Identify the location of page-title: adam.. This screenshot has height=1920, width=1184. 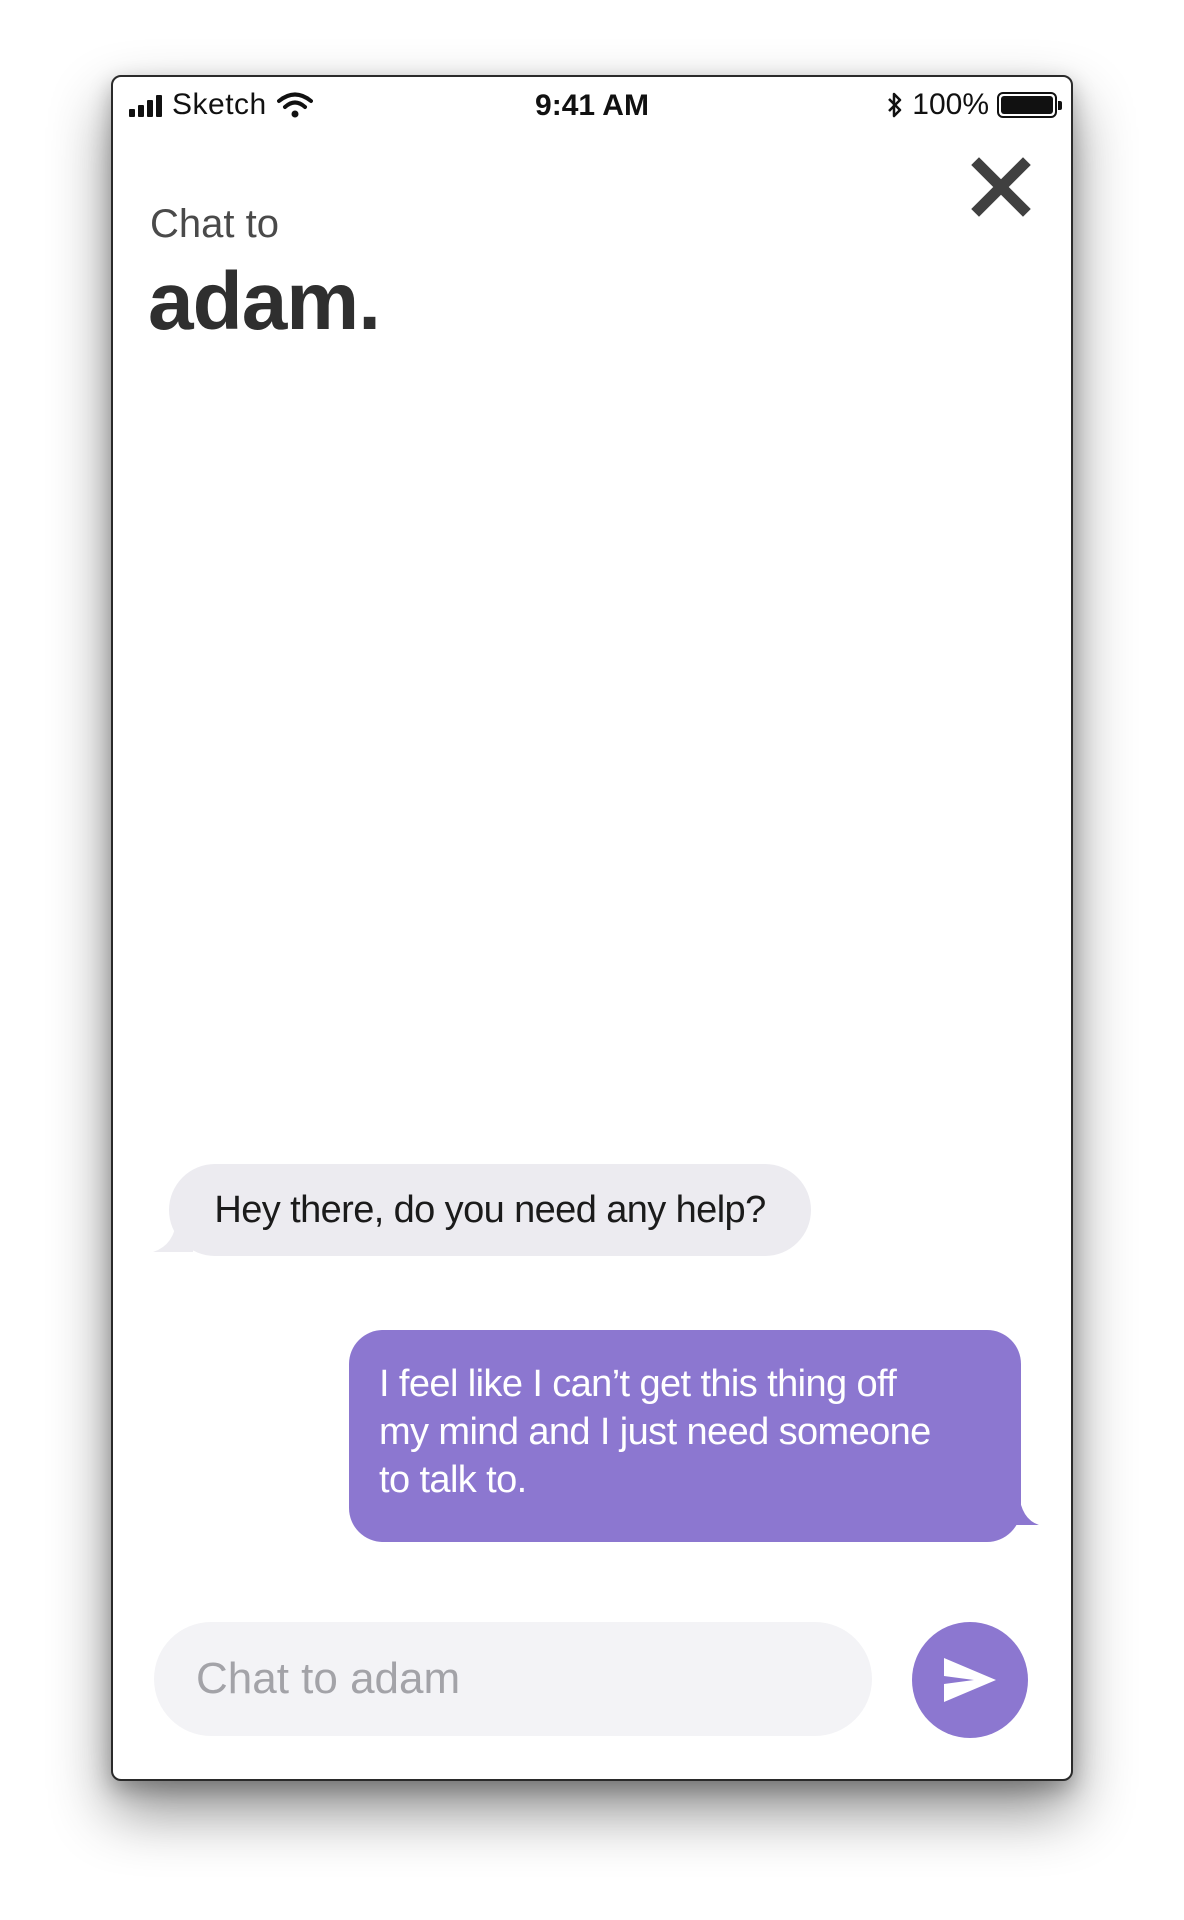
(264, 301).